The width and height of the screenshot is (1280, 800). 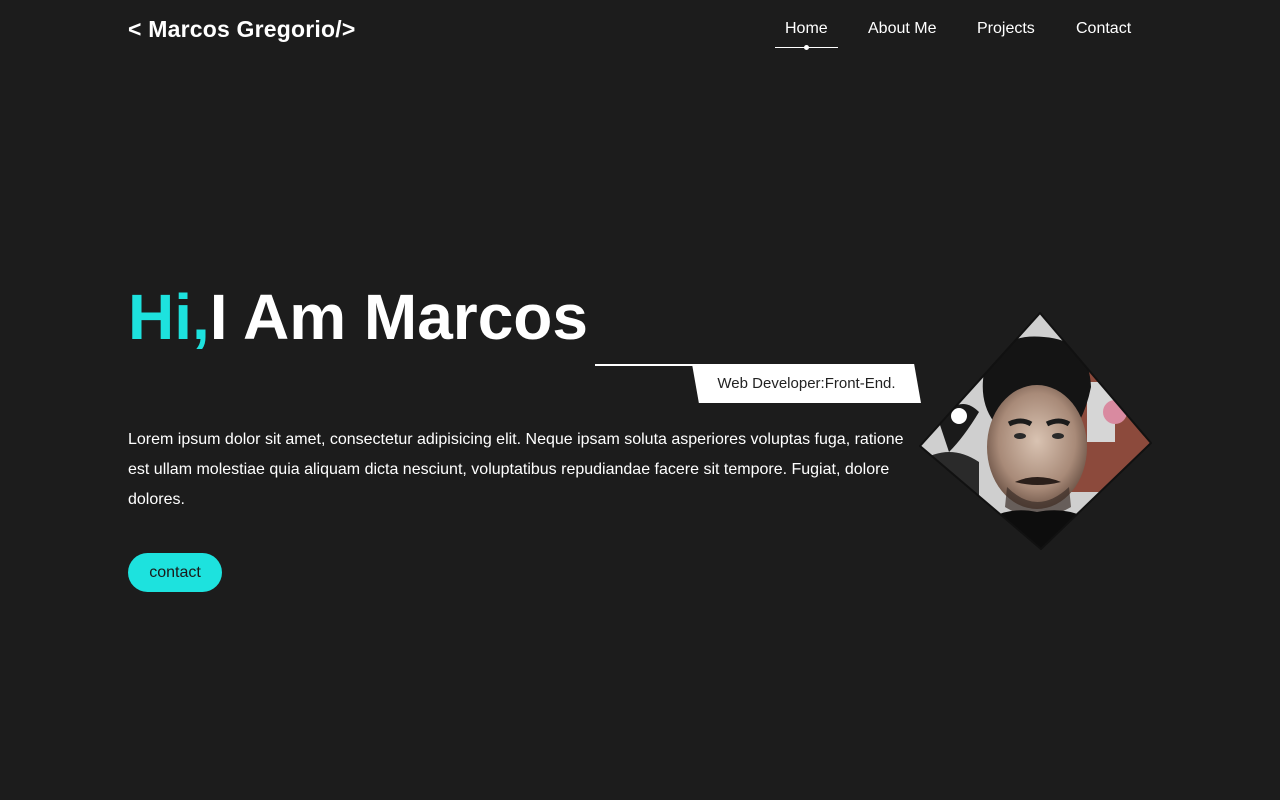 What do you see at coordinates (1006, 29) in the screenshot?
I see `nav-item-projects: Projects` at bounding box center [1006, 29].